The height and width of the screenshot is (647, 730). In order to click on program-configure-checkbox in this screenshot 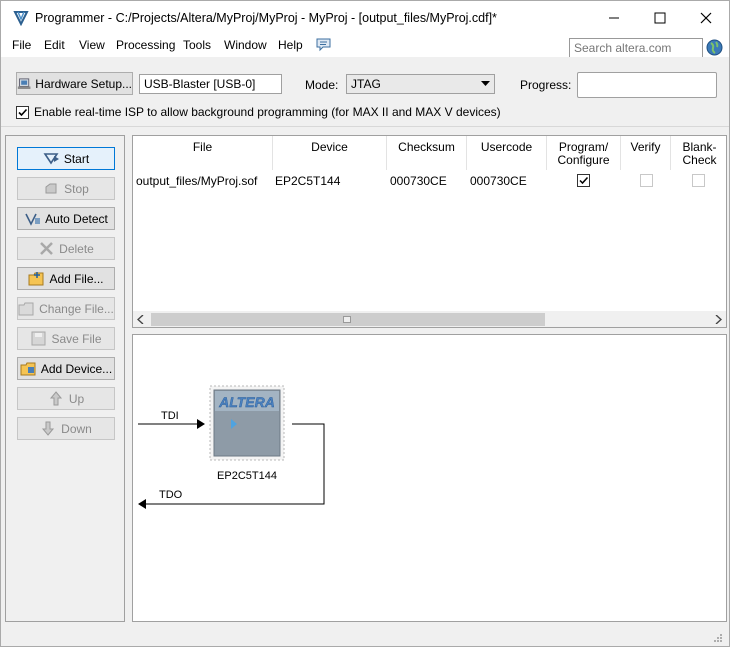, I will do `click(583, 180)`.